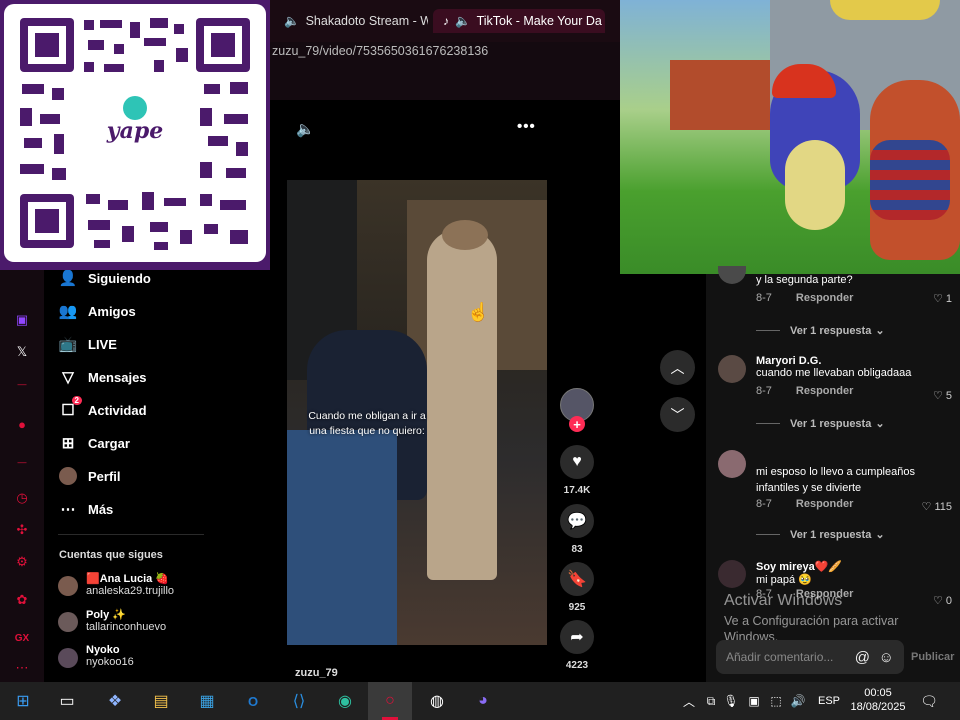  Describe the element at coordinates (878, 700) in the screenshot. I see `clock: 00:05 18/08/2025` at that location.